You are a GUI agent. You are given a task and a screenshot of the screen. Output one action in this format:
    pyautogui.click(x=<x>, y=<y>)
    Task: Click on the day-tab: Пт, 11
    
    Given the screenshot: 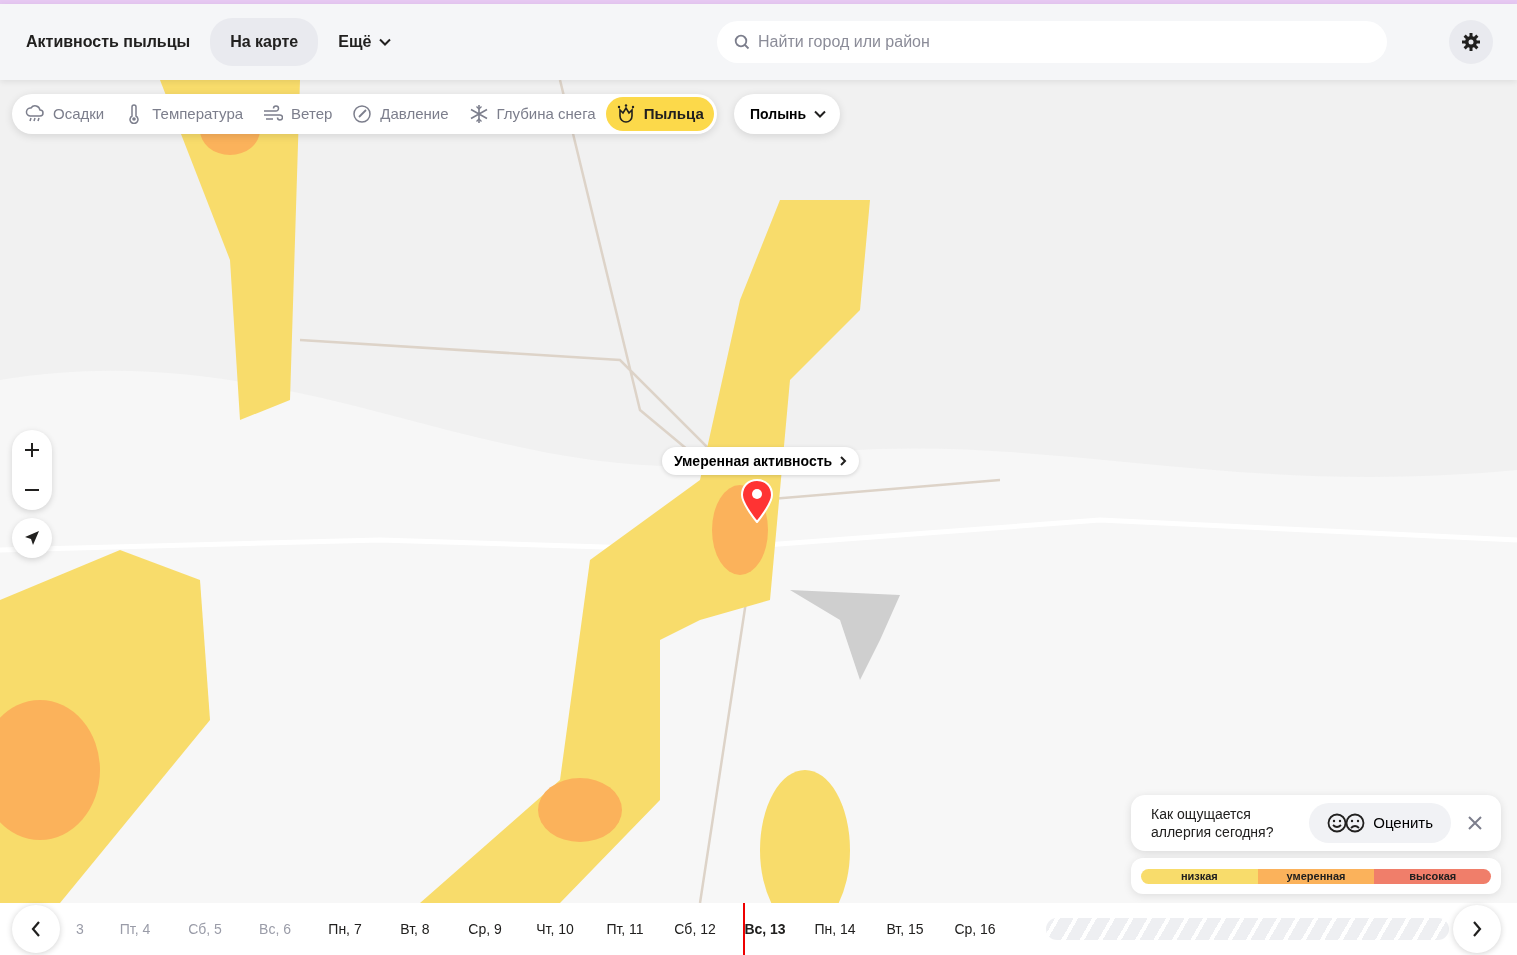 What is the action you would take?
    pyautogui.click(x=625, y=929)
    